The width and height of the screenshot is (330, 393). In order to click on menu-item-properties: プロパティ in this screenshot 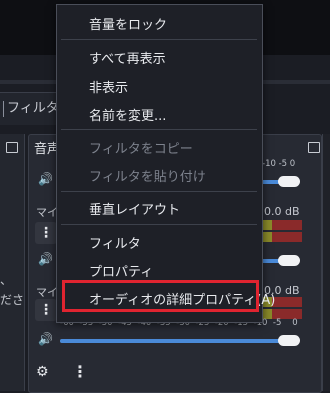, I will do `click(121, 270)`.